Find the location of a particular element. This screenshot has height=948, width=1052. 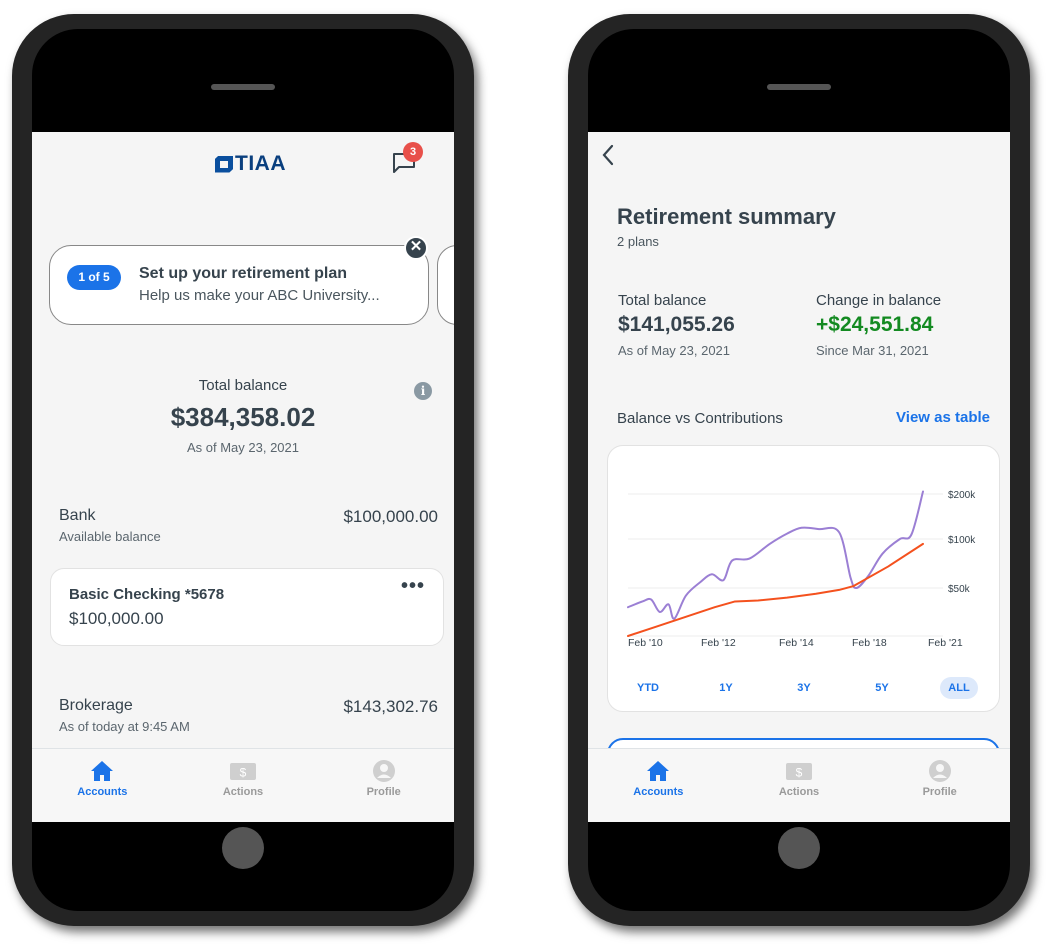

x-tick-label: Feb '21 is located at coordinates (945, 643).